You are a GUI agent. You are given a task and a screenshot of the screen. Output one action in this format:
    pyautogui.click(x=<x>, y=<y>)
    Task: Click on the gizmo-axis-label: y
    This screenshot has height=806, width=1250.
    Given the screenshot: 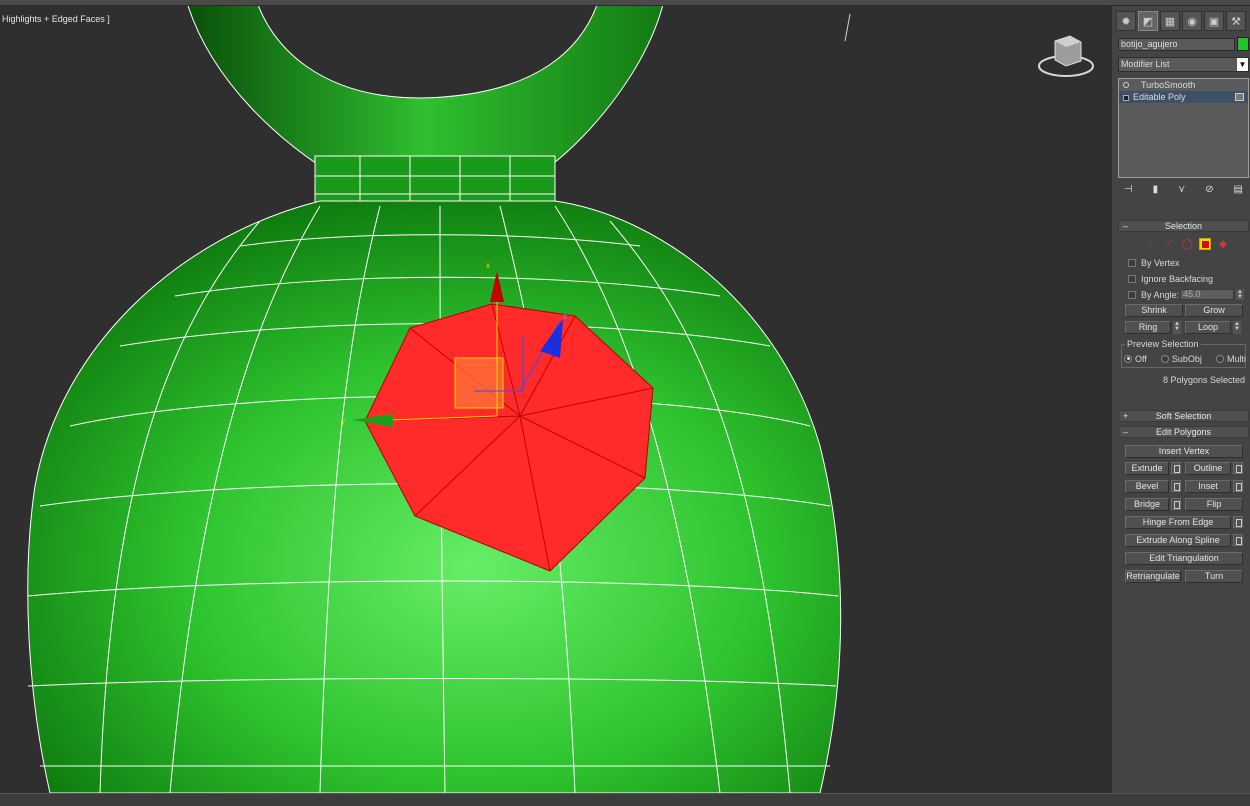 What is the action you would take?
    pyautogui.click(x=343, y=421)
    